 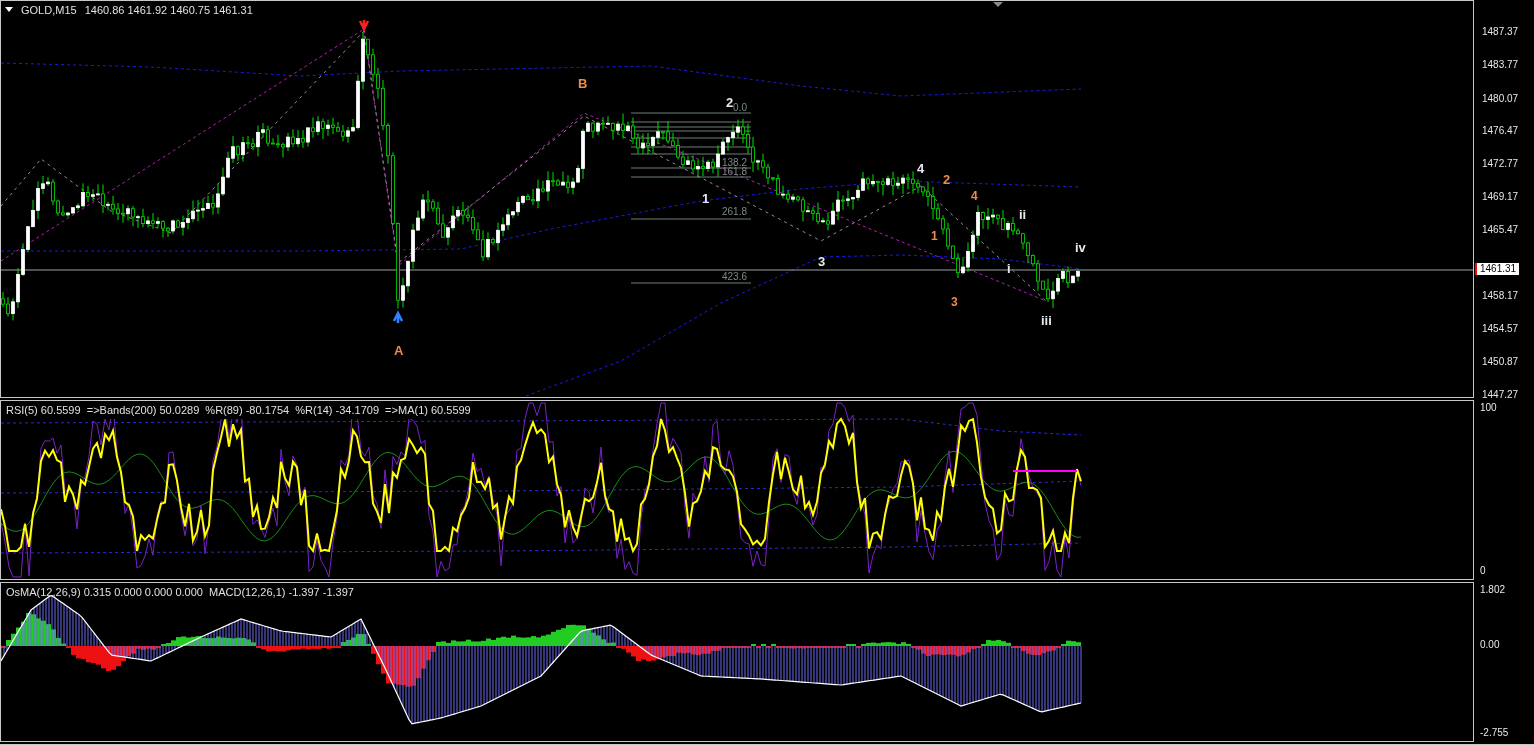 What do you see at coordinates (238, 410) in the screenshot?
I see `indicator-header: RSI(5) 60.5599 =>Bands(200) 50.0289 %R(89) -80.1754 %R(14) -34.1709 =>MA(1) 60.5599` at bounding box center [238, 410].